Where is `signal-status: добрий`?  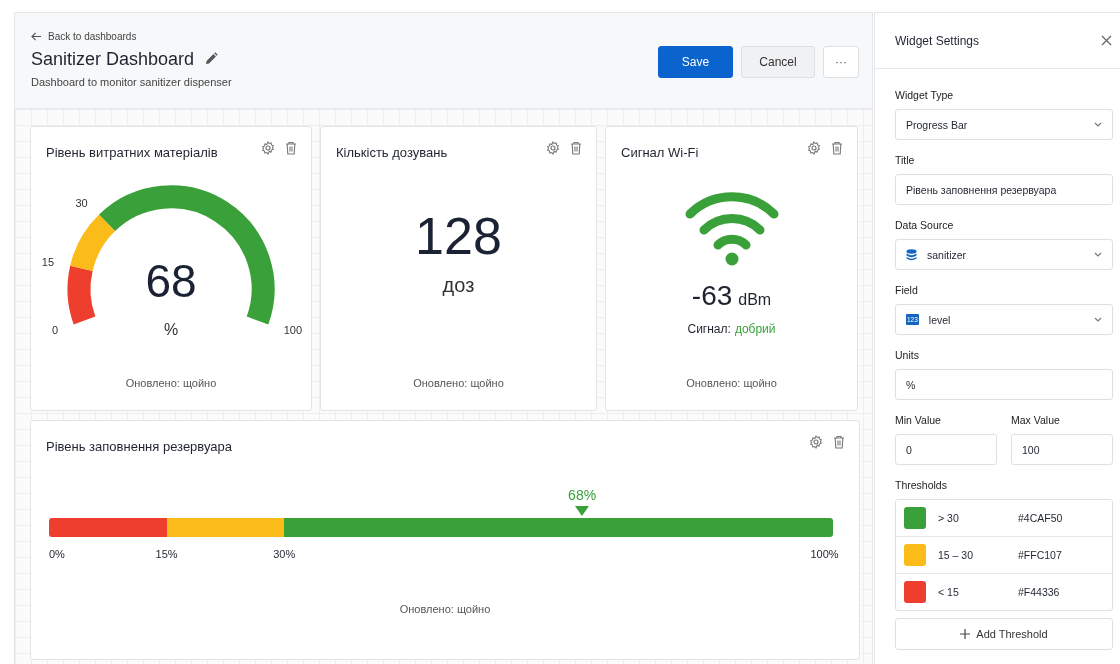
signal-status: добрий is located at coordinates (755, 329).